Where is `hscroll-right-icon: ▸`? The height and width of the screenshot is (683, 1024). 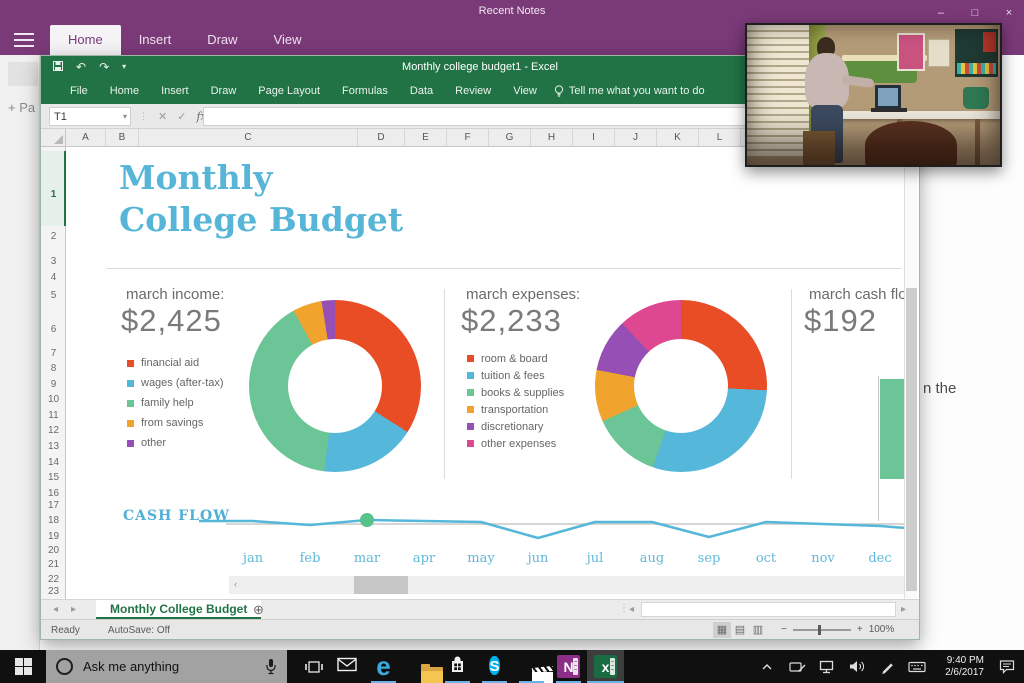
hscroll-right-icon: ▸ is located at coordinates (903, 609).